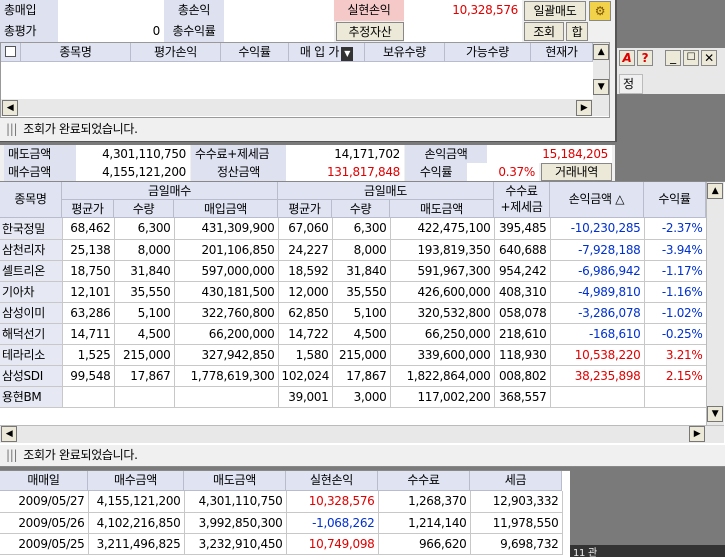 The image size is (725, 557). I want to click on scroll-down-icon: ▼, so click(601, 87).